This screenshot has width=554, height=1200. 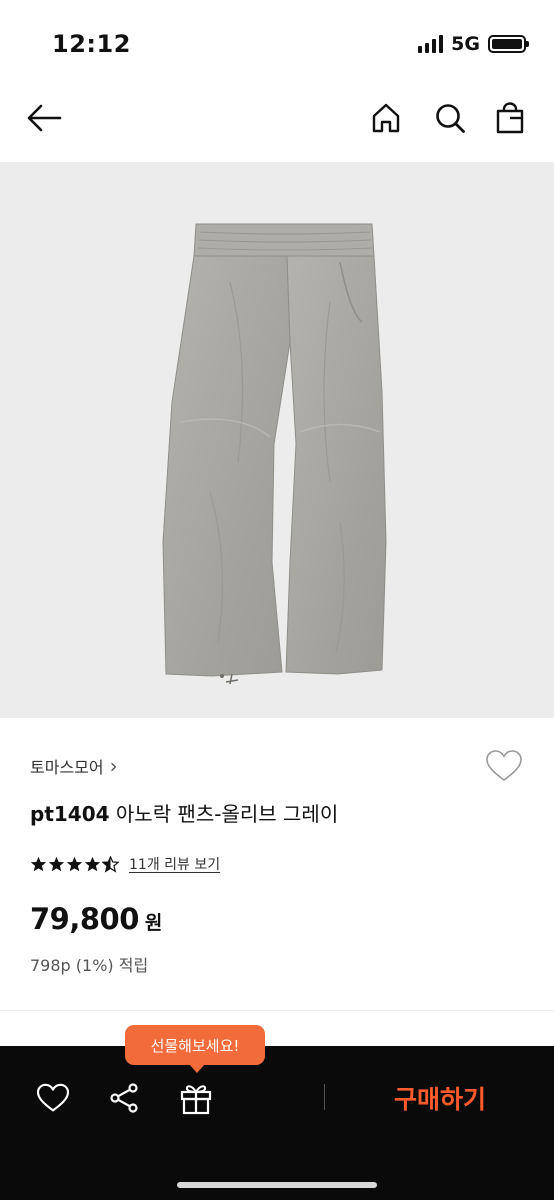 What do you see at coordinates (277, 1185) in the screenshot?
I see `home-indicator` at bounding box center [277, 1185].